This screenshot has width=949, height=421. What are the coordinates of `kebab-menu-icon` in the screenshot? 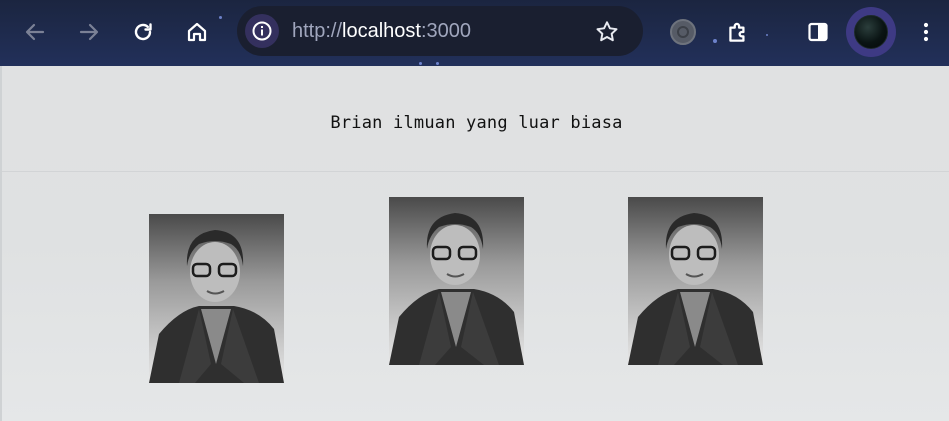 It's located at (926, 32).